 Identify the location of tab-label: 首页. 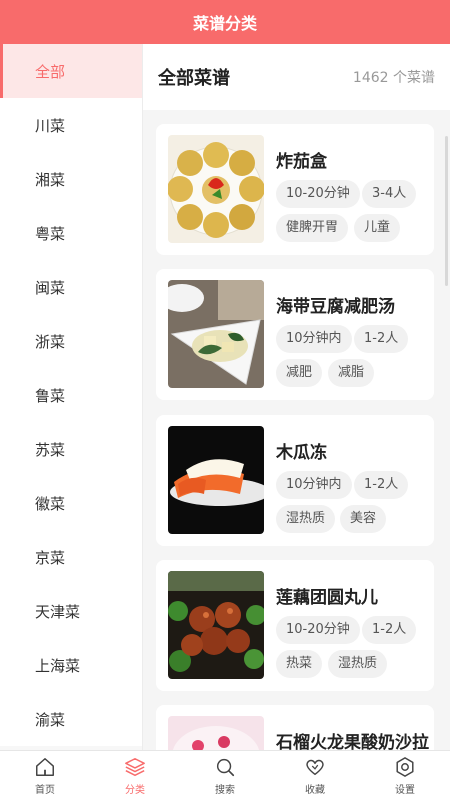
(45, 790).